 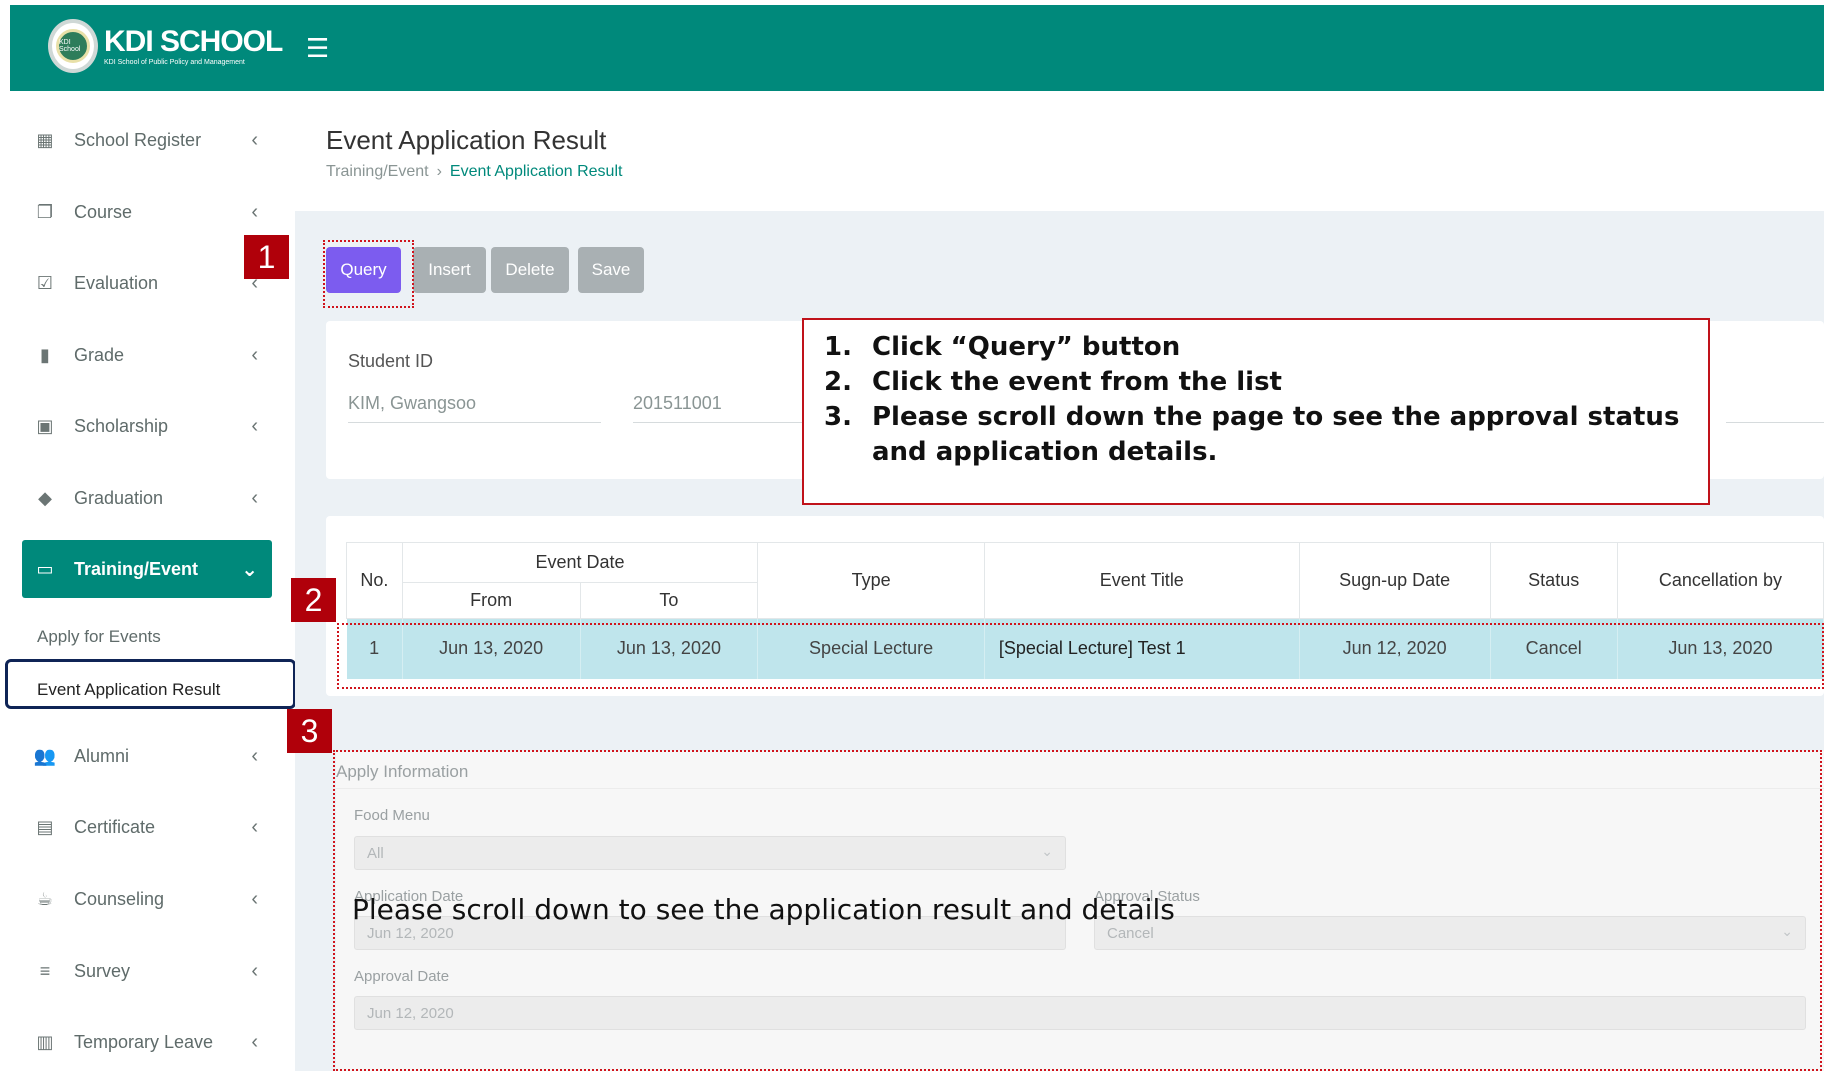 What do you see at coordinates (147, 355) in the screenshot?
I see `sidebar-item-grade: ▮ Grade ‹` at bounding box center [147, 355].